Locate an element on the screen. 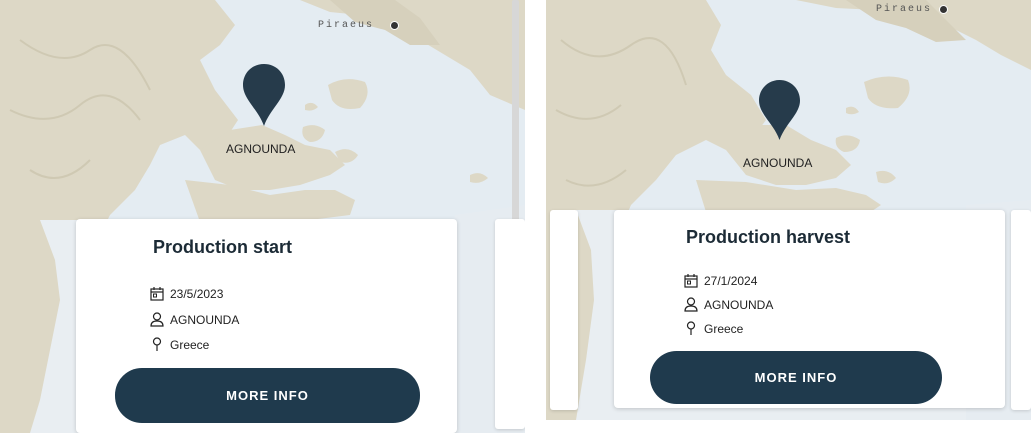 The height and width of the screenshot is (433, 1031). card-title: Production harvest is located at coordinates (768, 237).